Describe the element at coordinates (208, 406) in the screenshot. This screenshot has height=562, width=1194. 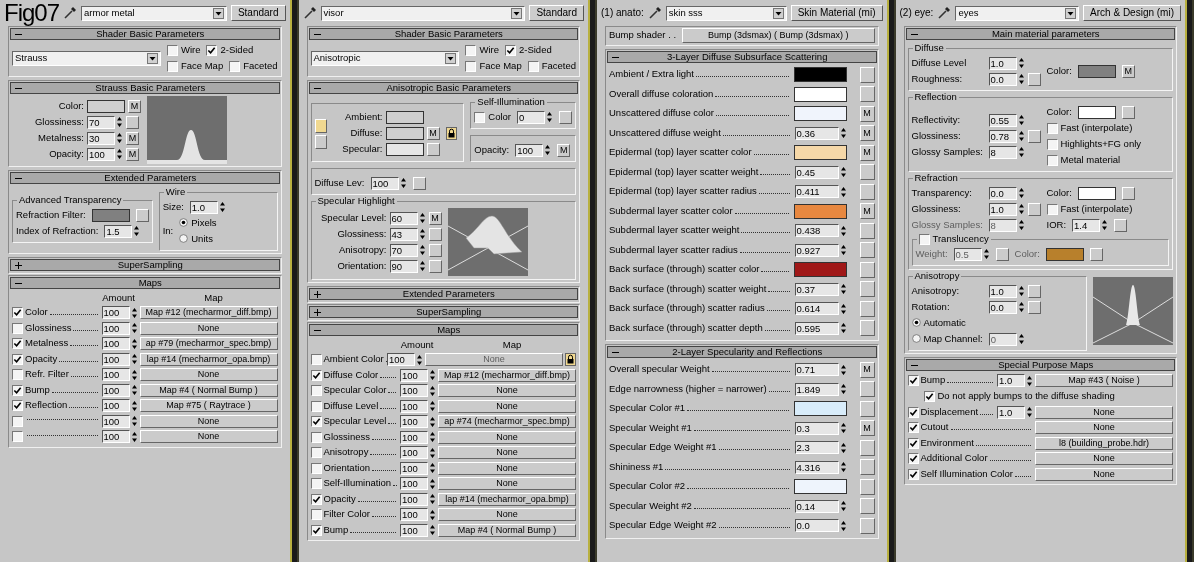
I see `map-slot-button: Map #75 ( Raytrace )` at that location.